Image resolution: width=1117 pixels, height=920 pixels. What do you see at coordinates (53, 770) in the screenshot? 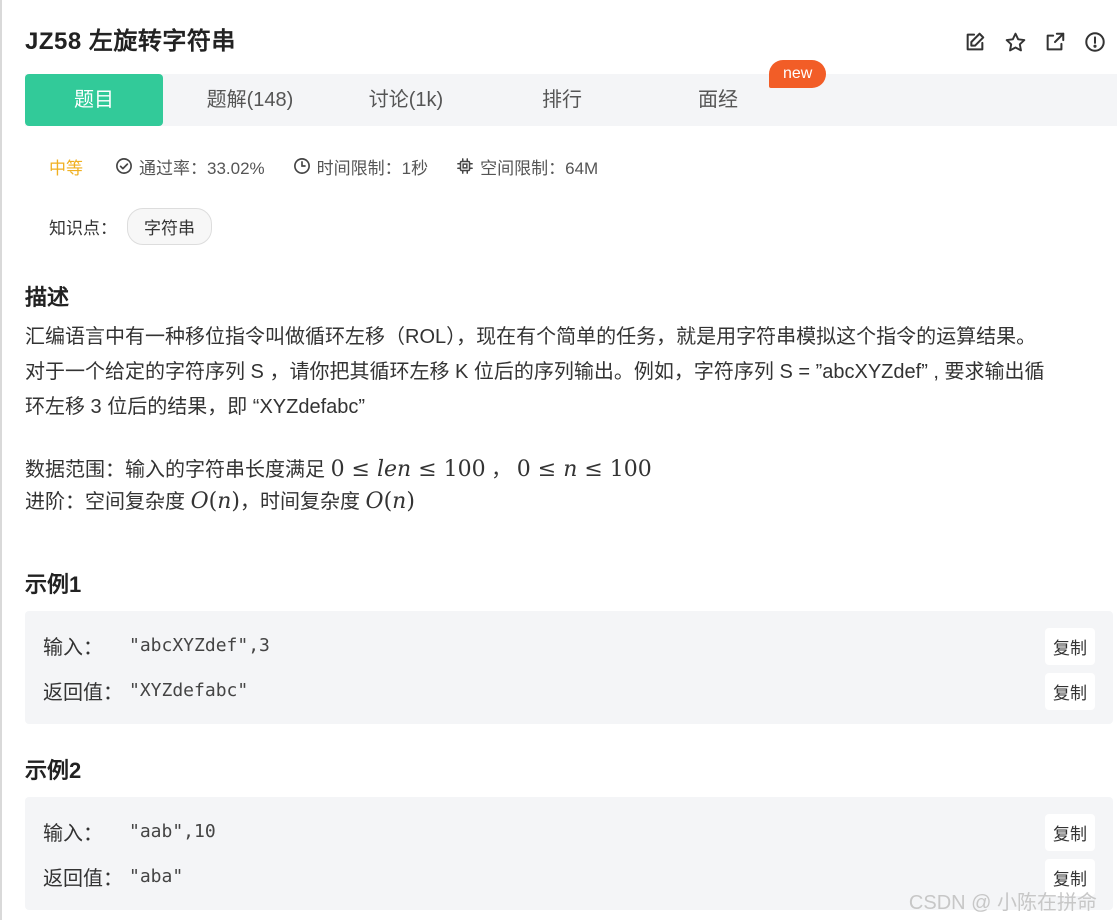
I see `example2-heading: 示例2` at bounding box center [53, 770].